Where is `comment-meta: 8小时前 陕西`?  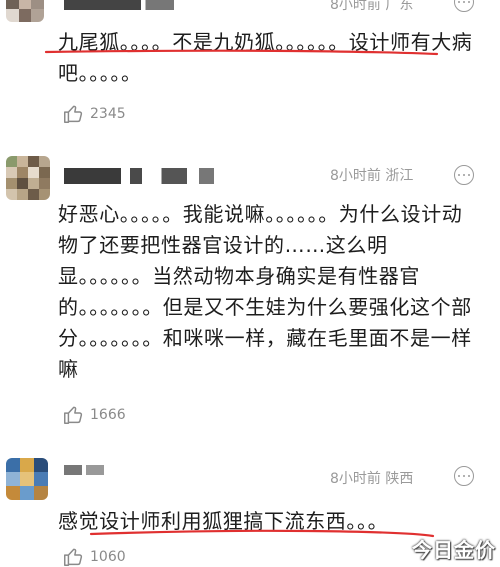 comment-meta: 8小时前 陕西 is located at coordinates (372, 479).